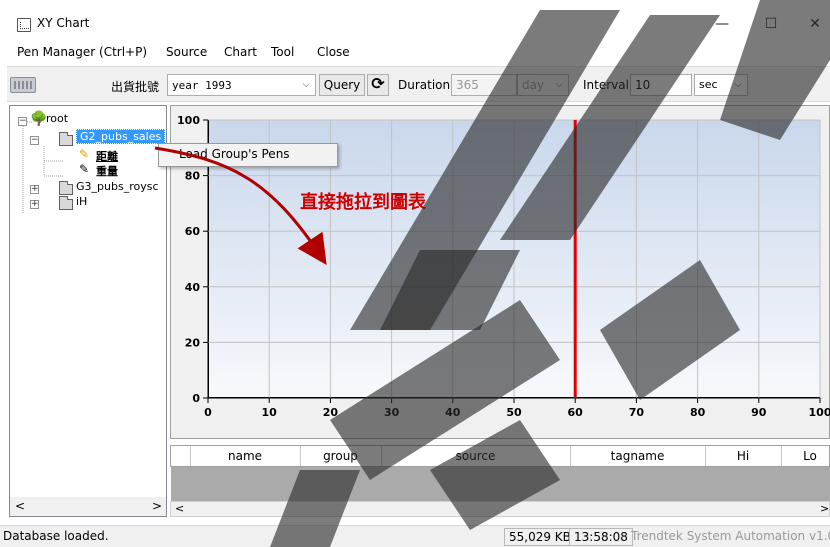  I want to click on expand-ih-toggle: +, so click(34, 204).